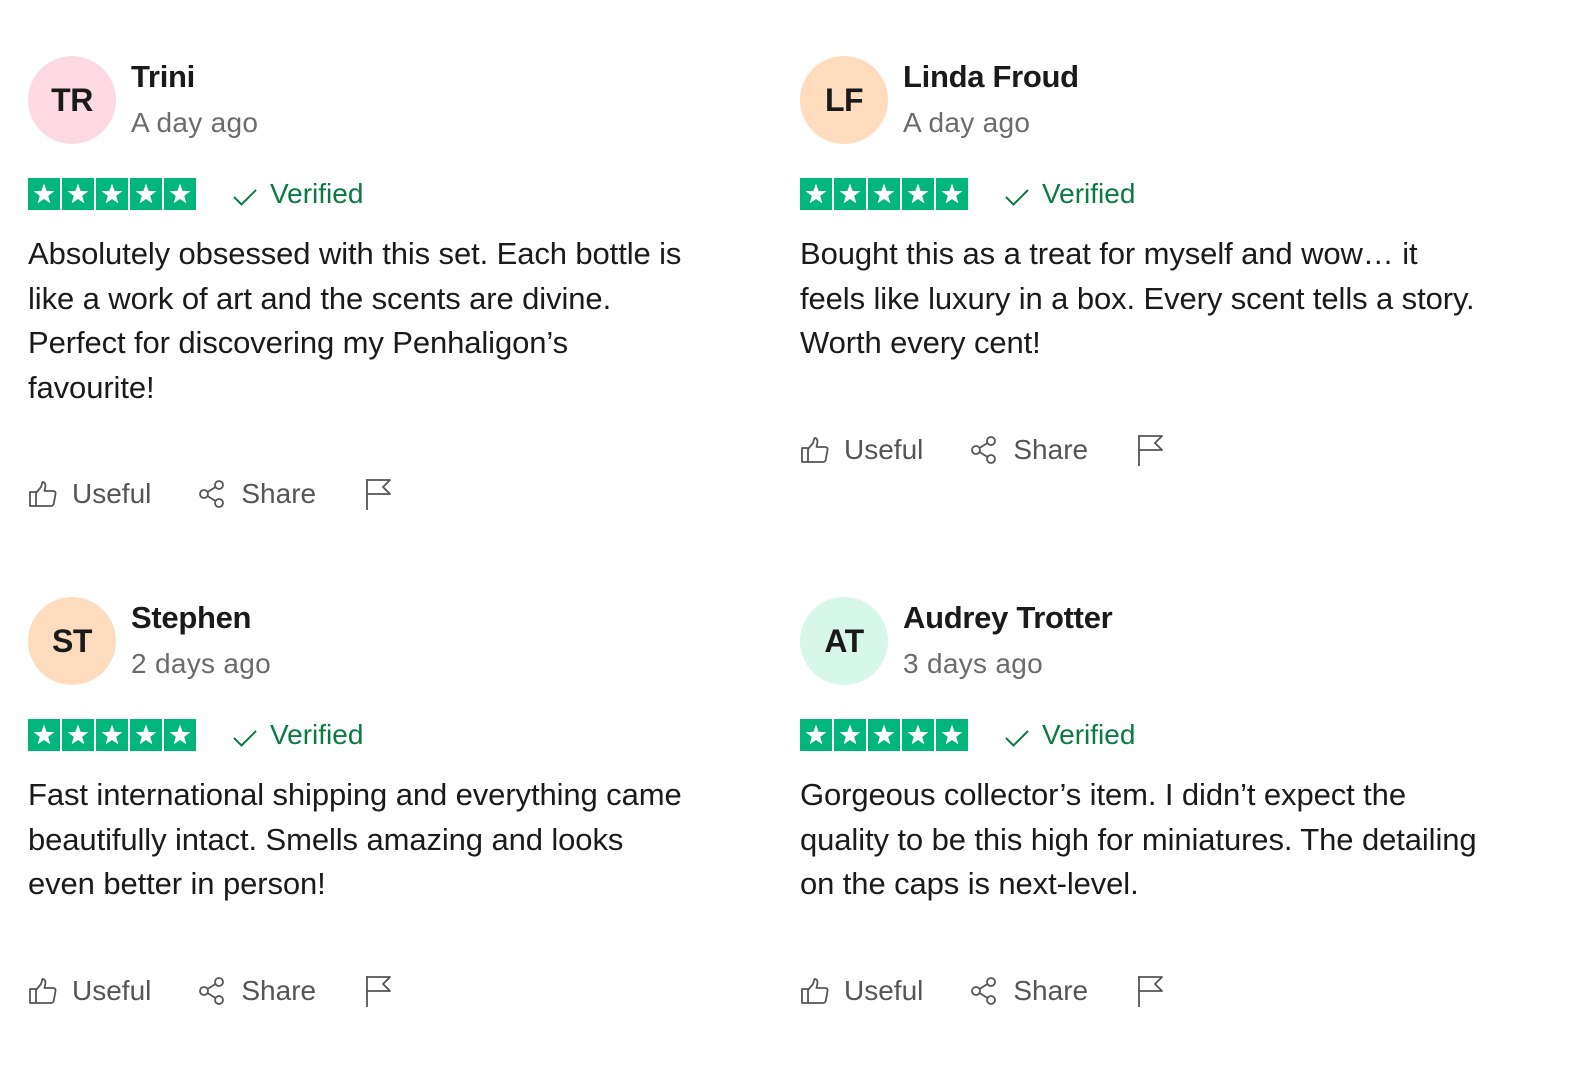  What do you see at coordinates (1150, 641) in the screenshot?
I see `review-header: AT Audrey Trotter 3 days ago` at bounding box center [1150, 641].